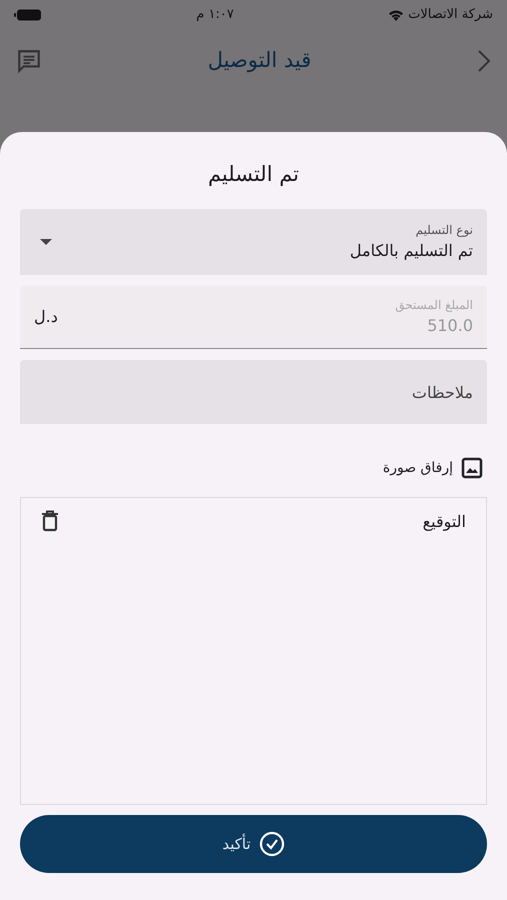  What do you see at coordinates (417, 468) in the screenshot?
I see `attach-photo-link: إرفاق صورة` at bounding box center [417, 468].